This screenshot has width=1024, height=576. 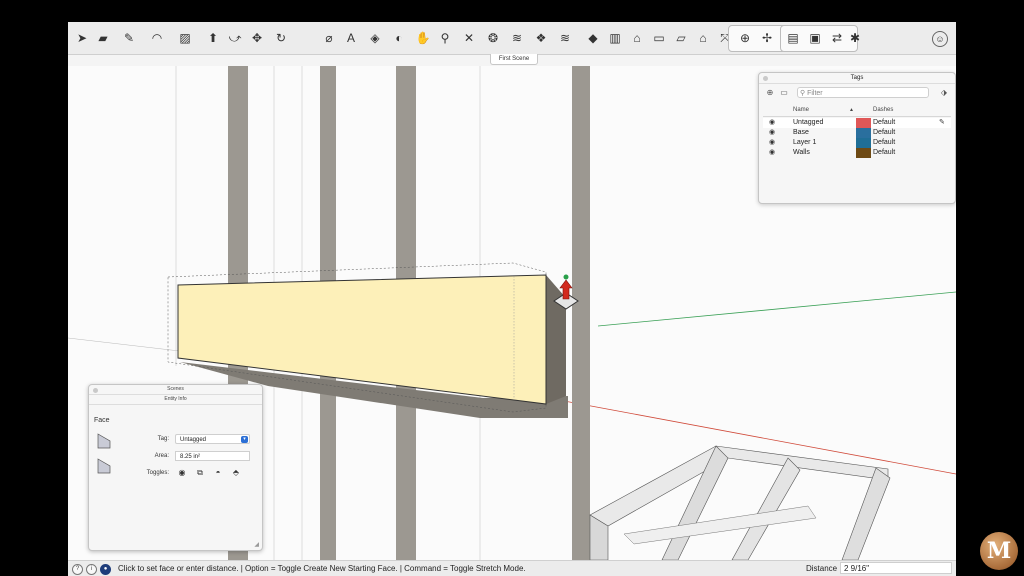 I want to click on solid-tools-icon: ❖, so click(x=541, y=38).